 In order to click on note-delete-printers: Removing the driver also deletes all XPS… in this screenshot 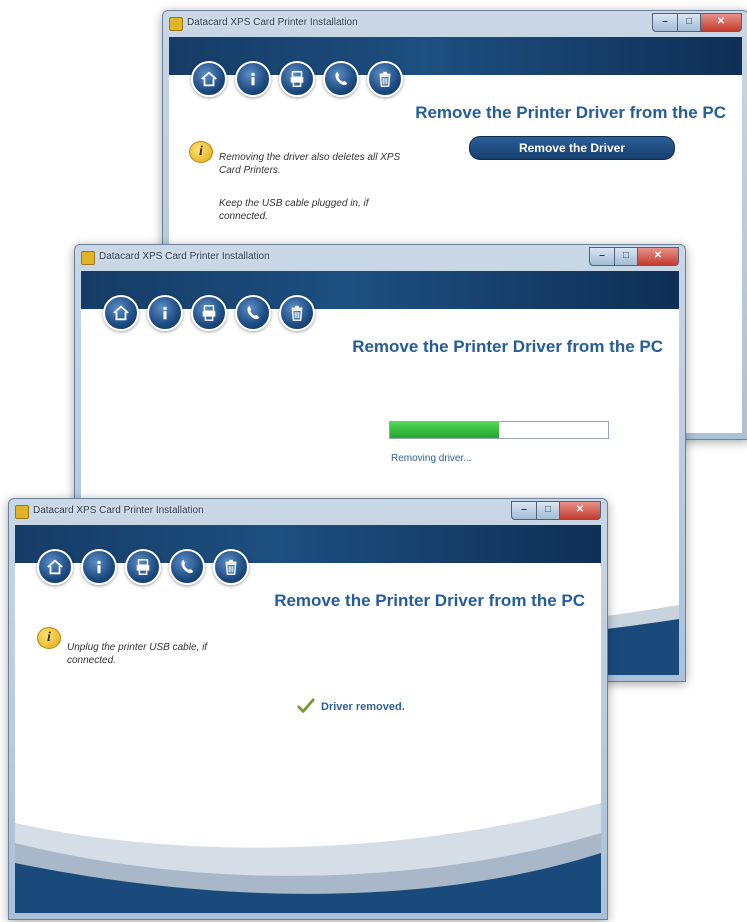, I will do `click(310, 164)`.